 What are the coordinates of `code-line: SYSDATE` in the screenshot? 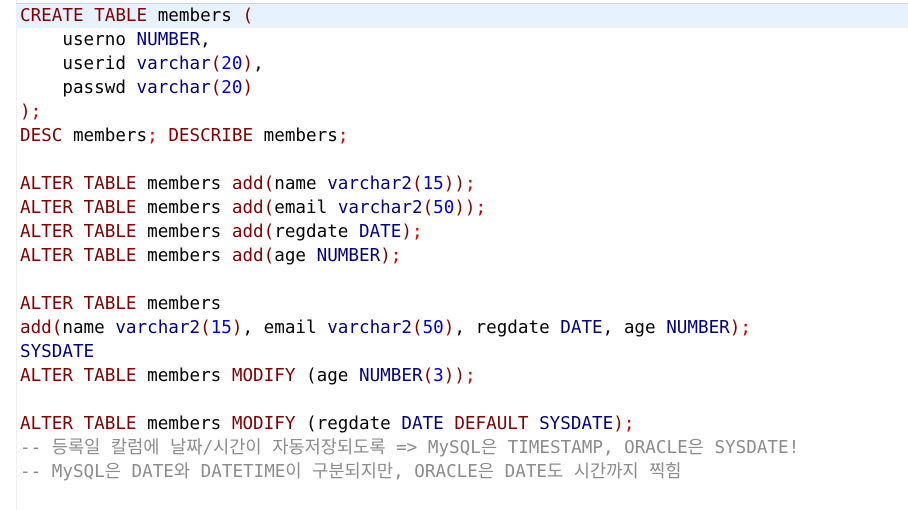 It's located at (409, 352).